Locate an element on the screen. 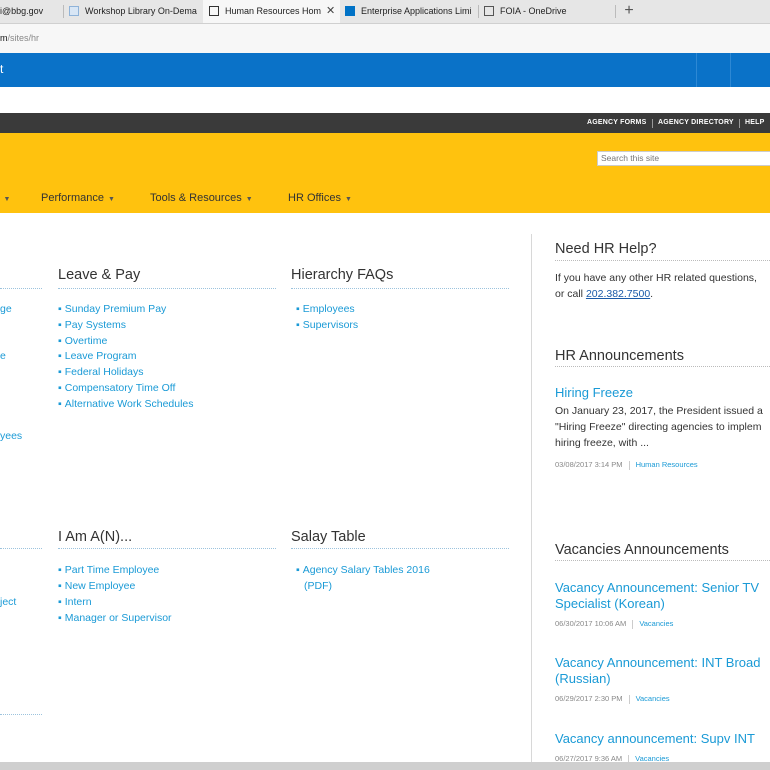  list-link: ▪ Sunday Premium Pay is located at coordinates (112, 309).